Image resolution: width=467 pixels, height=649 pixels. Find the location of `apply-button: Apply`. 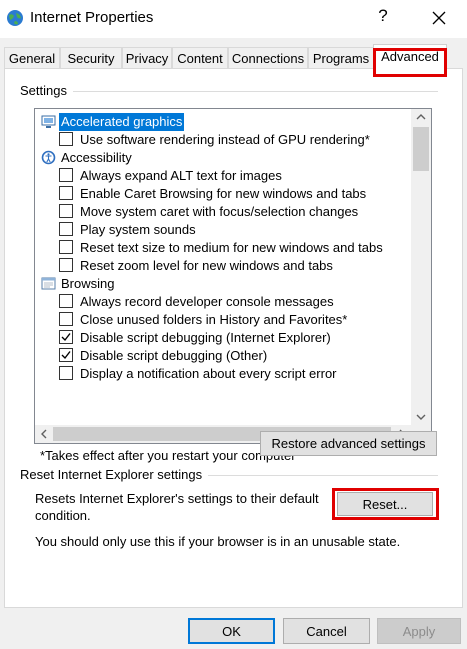

apply-button: Apply is located at coordinates (419, 631).